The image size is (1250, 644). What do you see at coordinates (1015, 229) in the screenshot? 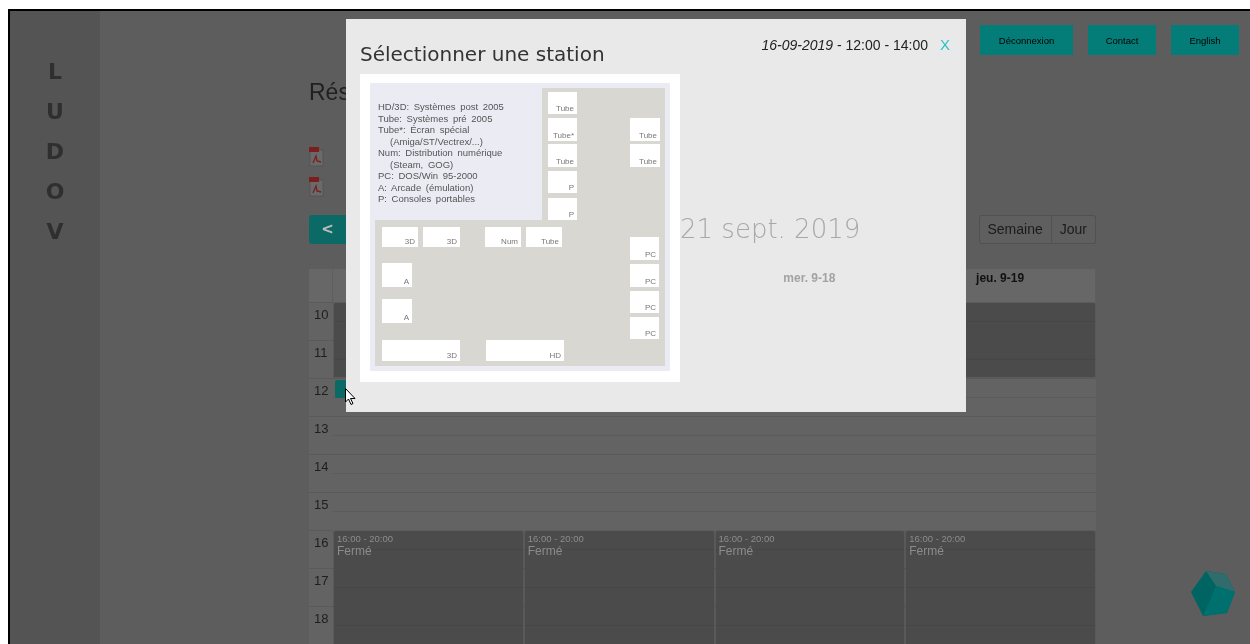
I see `view-tab: Semaine` at bounding box center [1015, 229].